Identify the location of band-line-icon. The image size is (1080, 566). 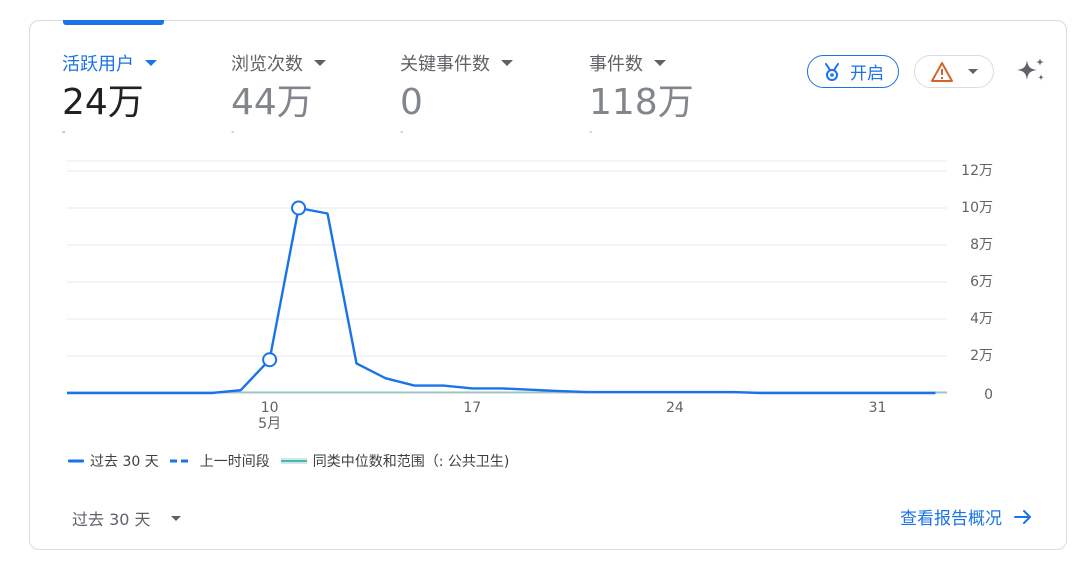
(293, 461).